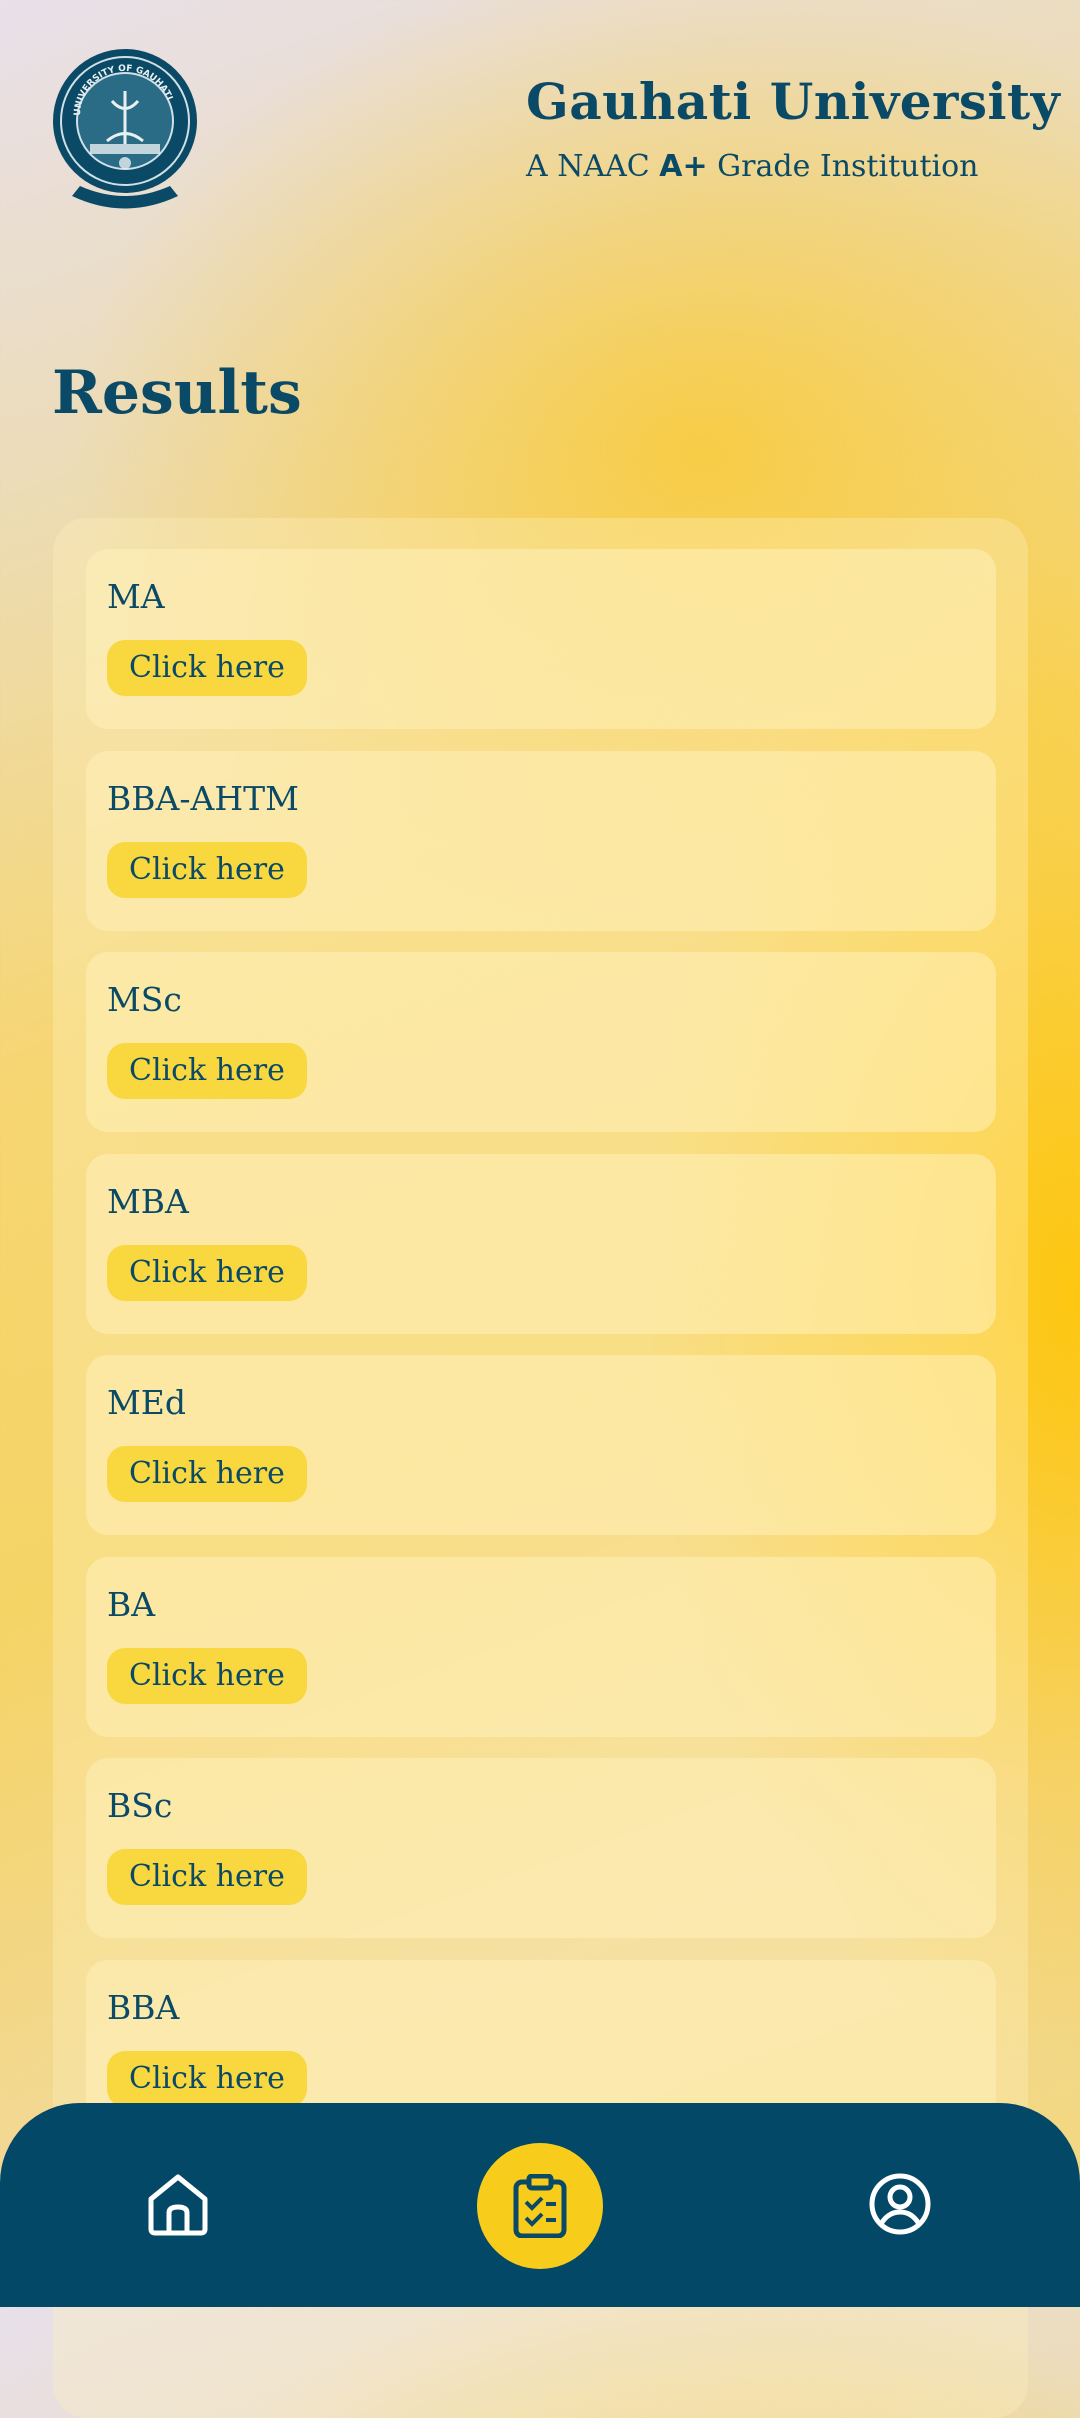 The width and height of the screenshot is (1080, 2418). What do you see at coordinates (125, 129) in the screenshot?
I see `university-logo: UNIVERSITY OF GAUHATI` at bounding box center [125, 129].